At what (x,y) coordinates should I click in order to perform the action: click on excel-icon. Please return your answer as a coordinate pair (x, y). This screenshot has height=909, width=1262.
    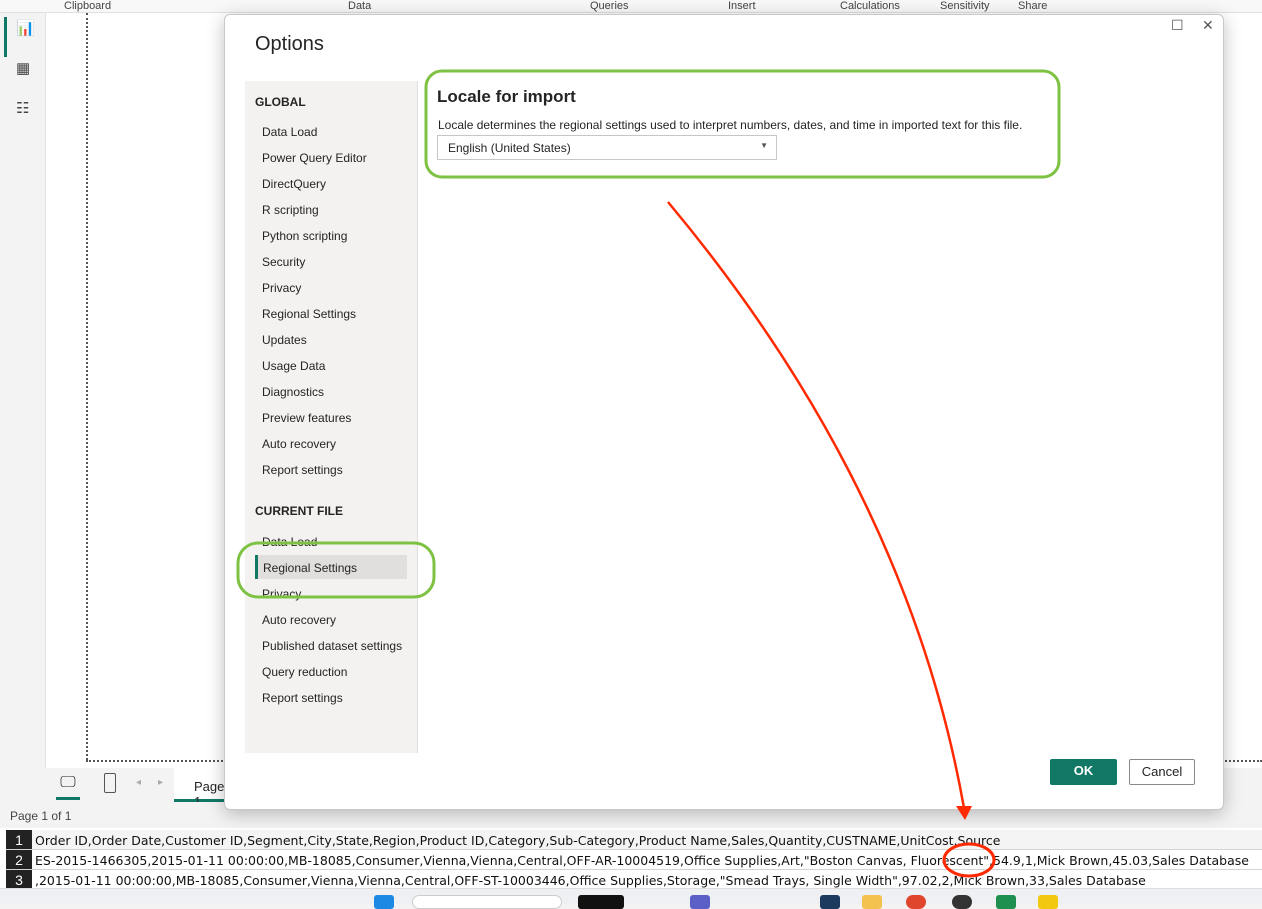
    Looking at the image, I should click on (1006, 902).